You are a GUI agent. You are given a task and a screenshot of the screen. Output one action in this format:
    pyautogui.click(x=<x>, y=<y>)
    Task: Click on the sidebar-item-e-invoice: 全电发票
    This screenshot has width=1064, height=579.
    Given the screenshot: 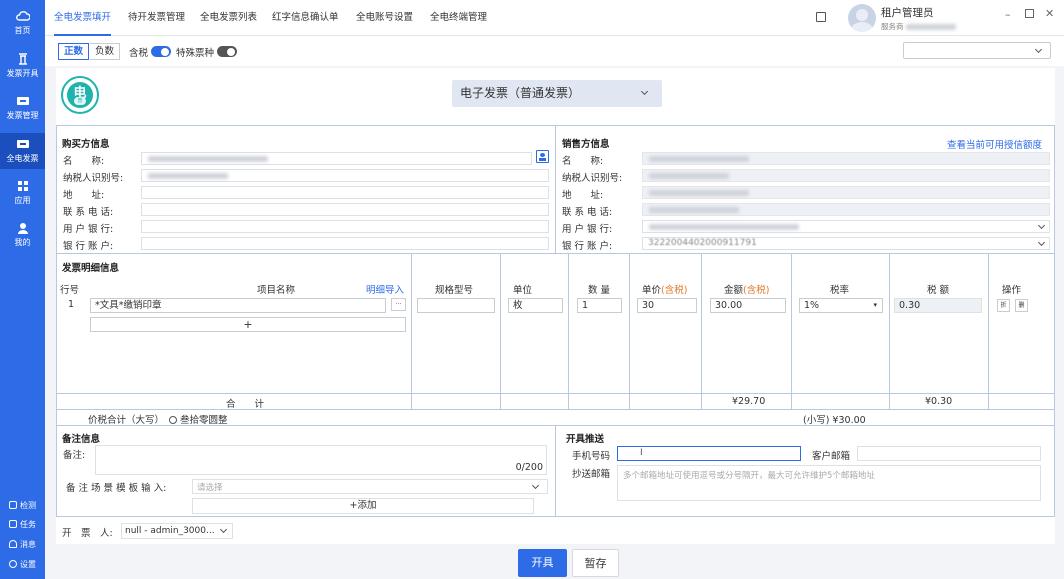 What is the action you would take?
    pyautogui.click(x=22, y=151)
    